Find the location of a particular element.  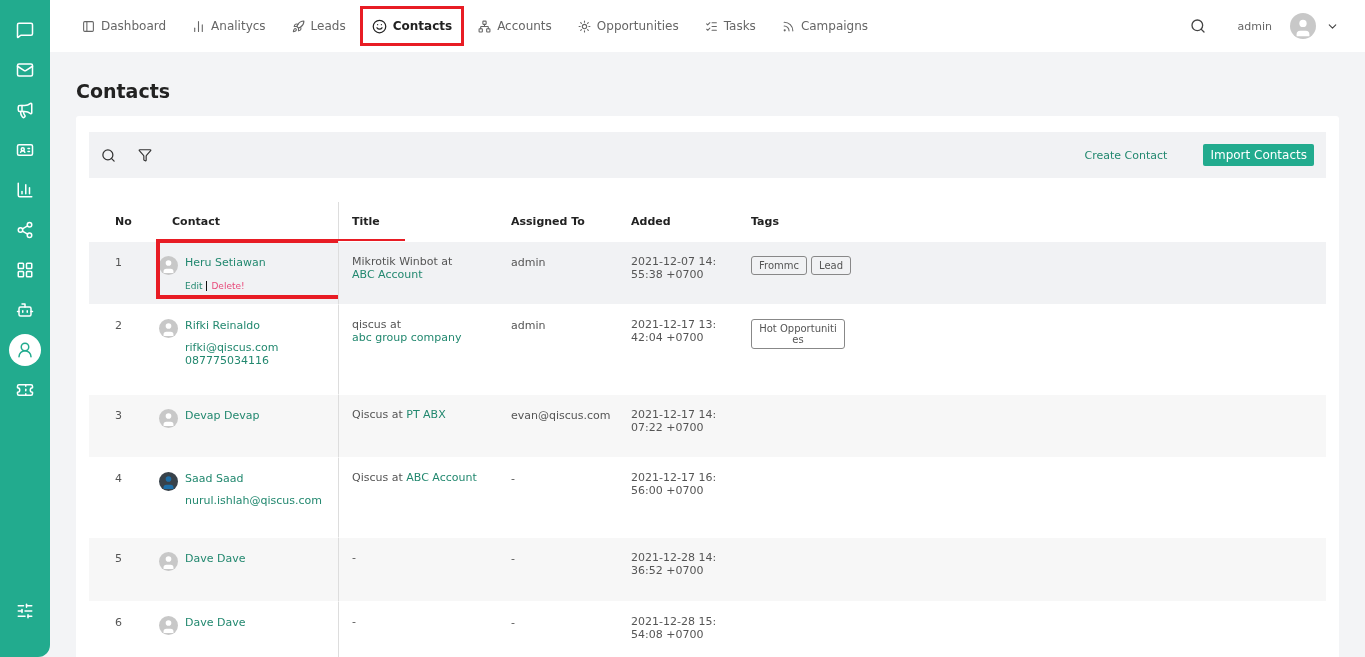

added-date: 2021-12-17 13:42:04 +0700 is located at coordinates (674, 332).